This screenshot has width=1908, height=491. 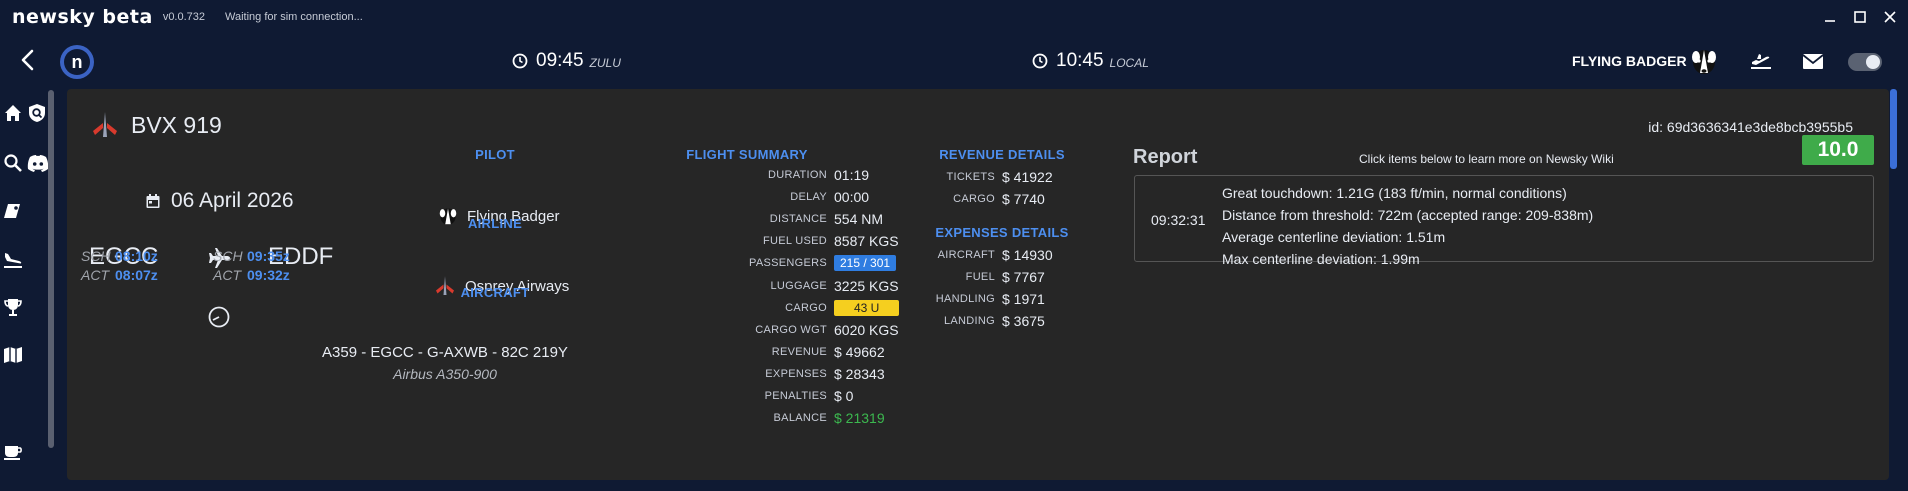 I want to click on map-icon, so click(x=14, y=356).